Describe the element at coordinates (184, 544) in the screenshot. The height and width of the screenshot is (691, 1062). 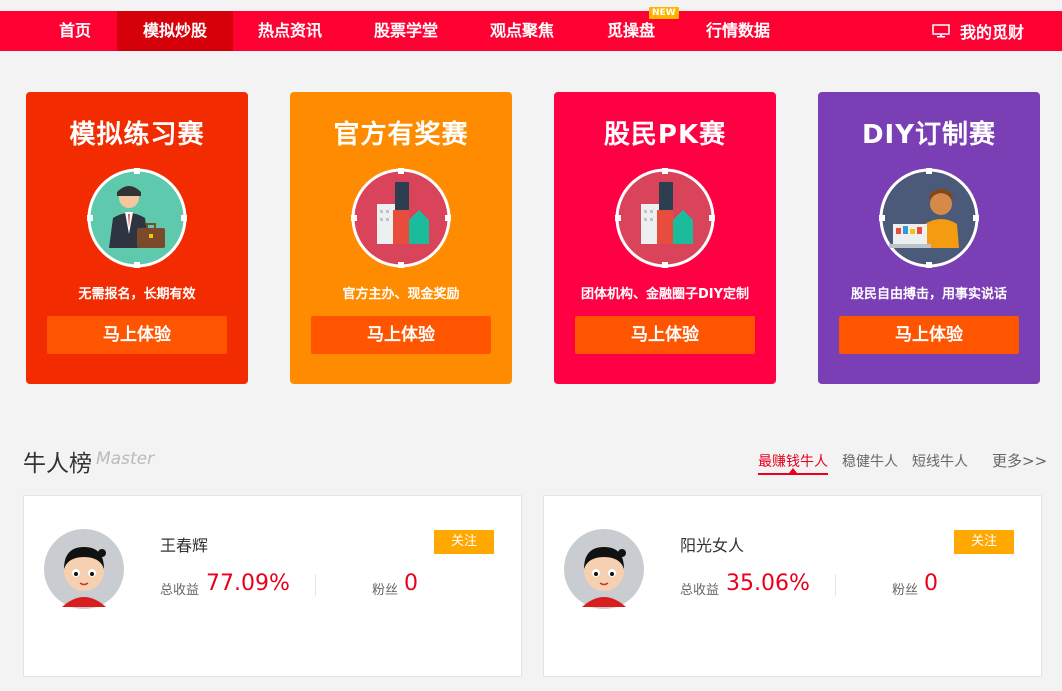
I see `trader-name: 王春辉` at that location.